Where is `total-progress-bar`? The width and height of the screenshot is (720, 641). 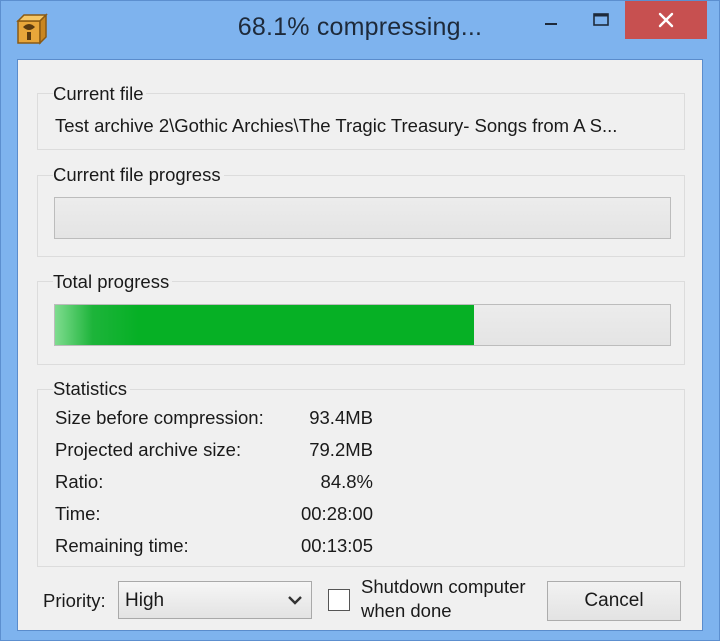 total-progress-bar is located at coordinates (362, 325).